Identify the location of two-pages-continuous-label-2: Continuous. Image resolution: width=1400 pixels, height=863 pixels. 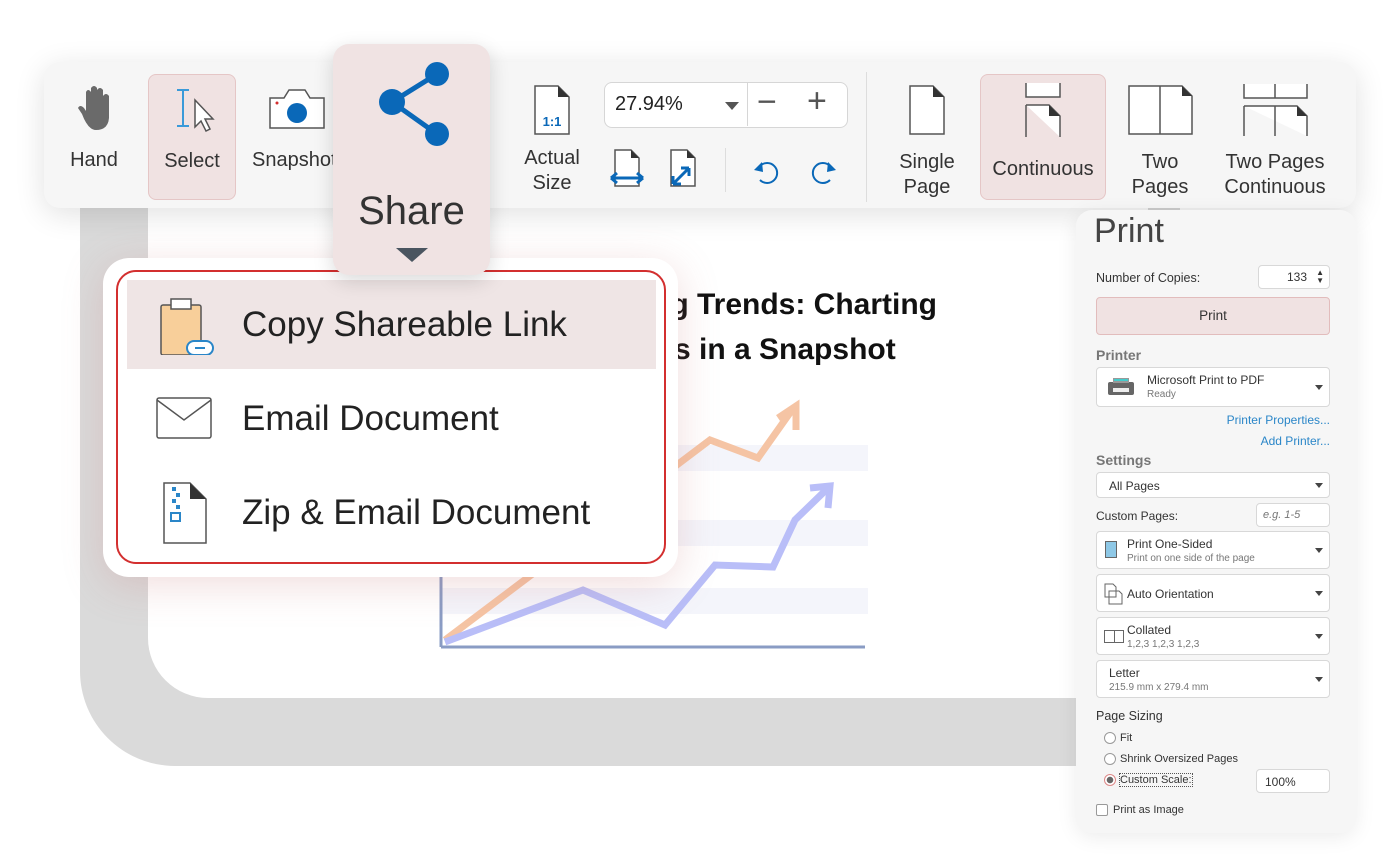
(1275, 187).